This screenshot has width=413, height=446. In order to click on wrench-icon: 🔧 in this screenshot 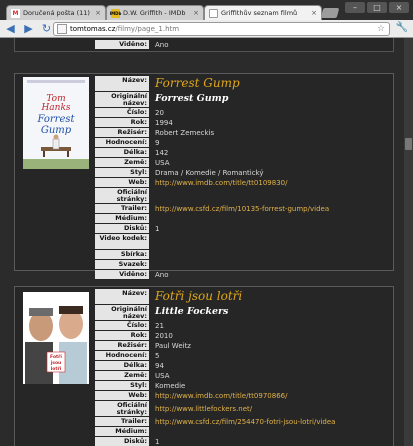, I will do `click(402, 29)`.